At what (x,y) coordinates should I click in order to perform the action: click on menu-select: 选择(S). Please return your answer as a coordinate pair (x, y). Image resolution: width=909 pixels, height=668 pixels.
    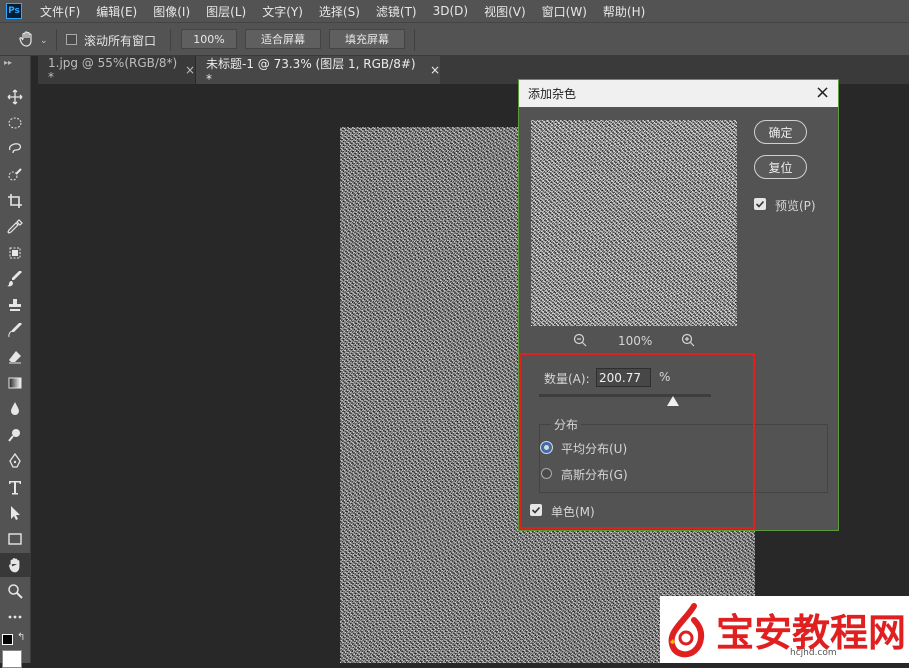
    Looking at the image, I should click on (339, 11).